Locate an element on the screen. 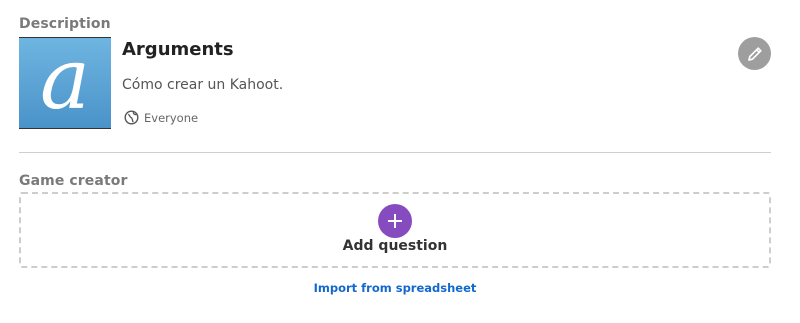 The height and width of the screenshot is (323, 800). import-from-spreadsheet-link: Import from spreadsheet is located at coordinates (395, 288).